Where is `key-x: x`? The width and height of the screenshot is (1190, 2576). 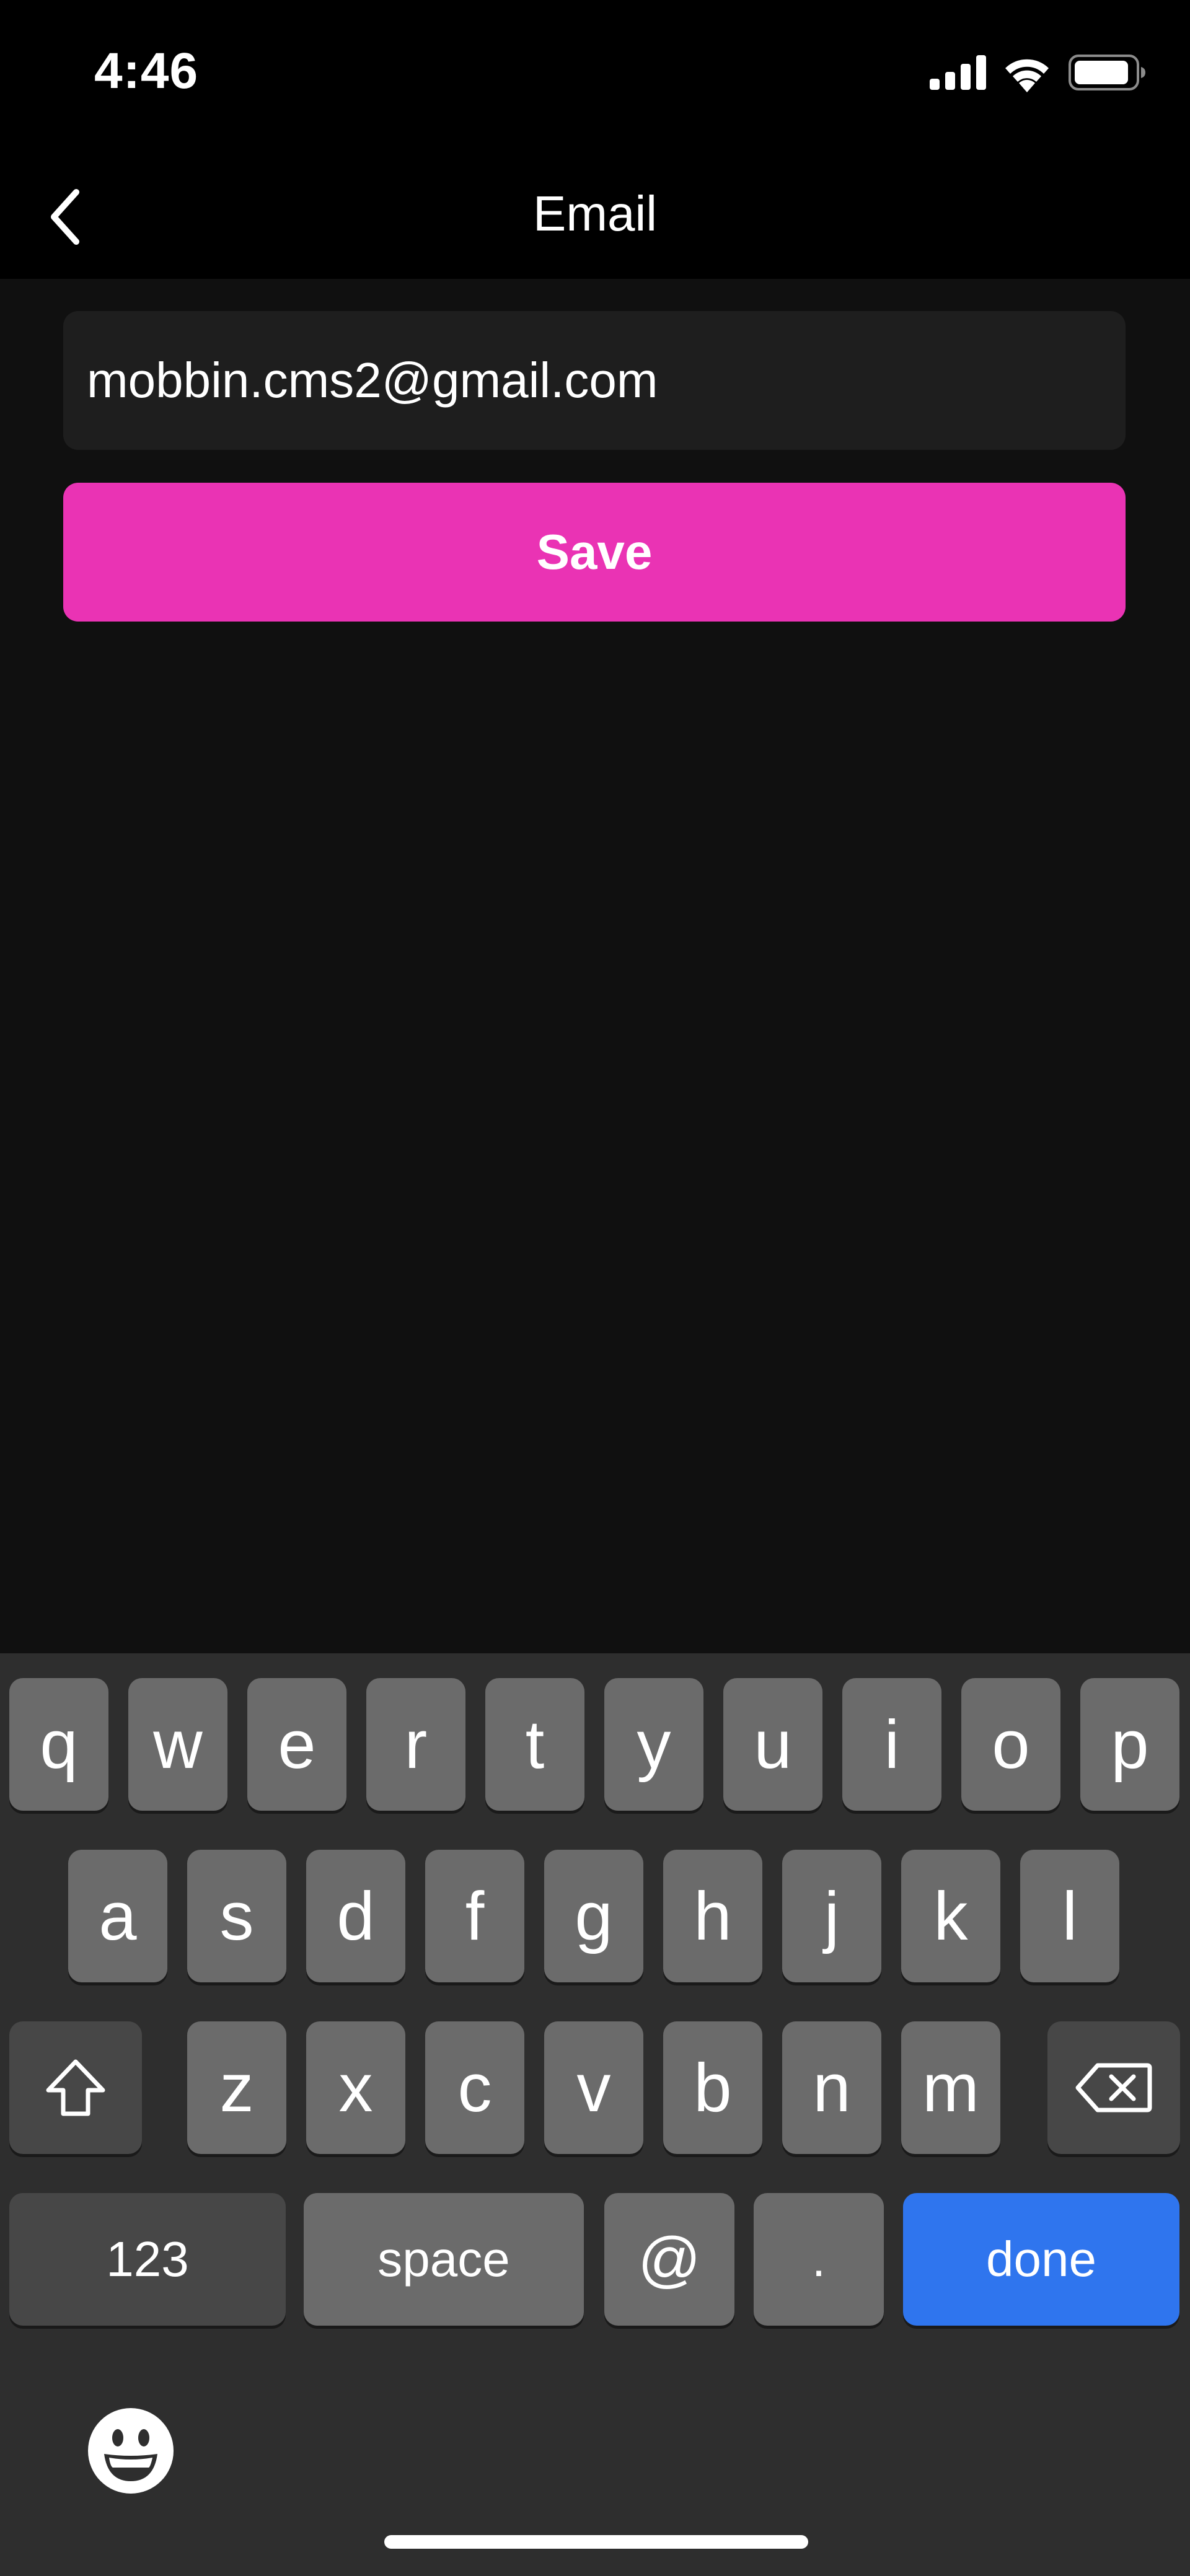
key-x: x is located at coordinates (355, 2087).